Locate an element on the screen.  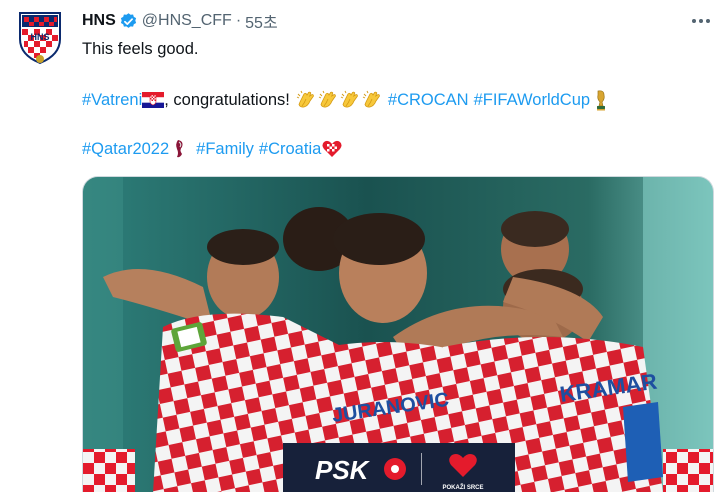
world-cup-trophy-icon is located at coordinates (601, 100).